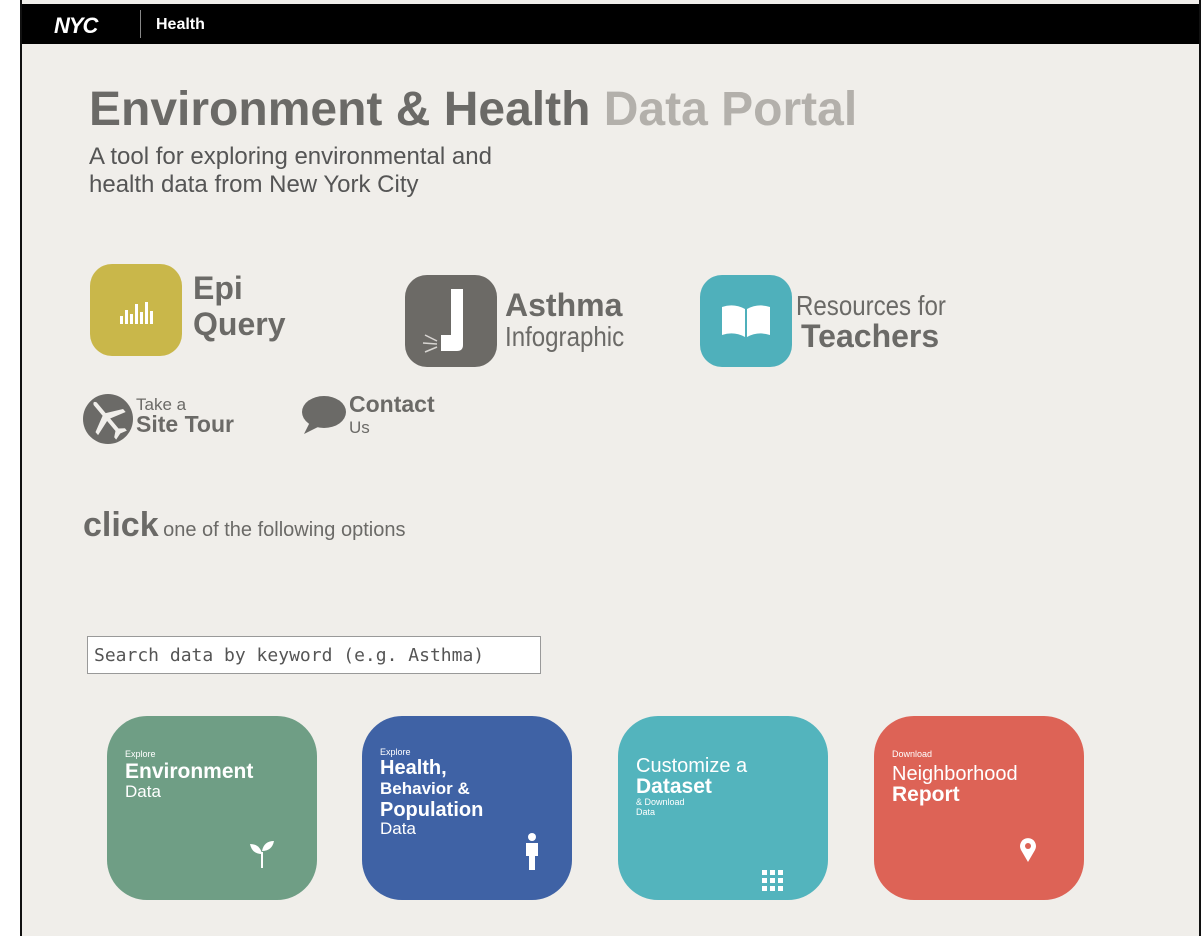  I want to click on inhaler-icon, so click(442, 321).